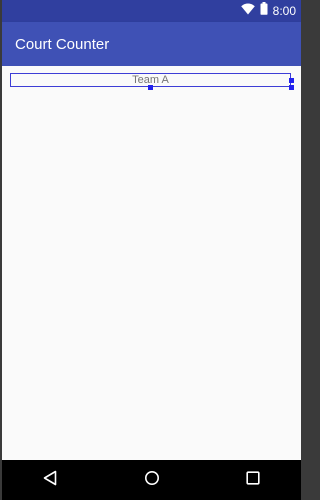 This screenshot has height=500, width=320. I want to click on app-title: Court Counter, so click(62, 44).